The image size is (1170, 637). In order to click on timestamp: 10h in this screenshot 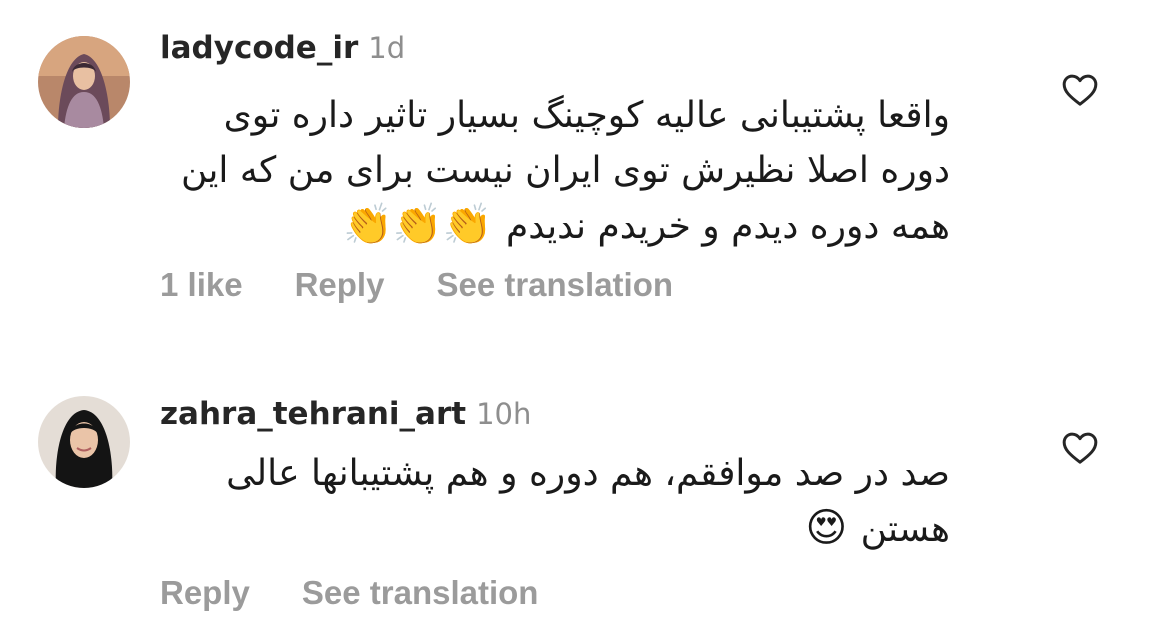, I will do `click(504, 414)`.